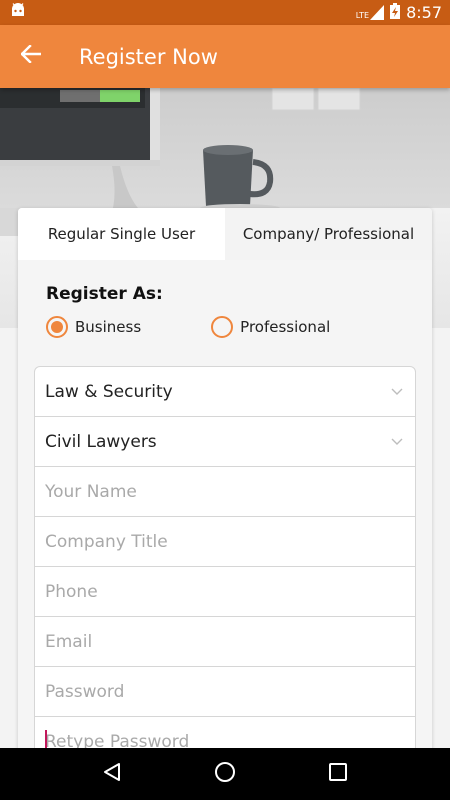  I want to click on category-value: Law & Security, so click(109, 391).